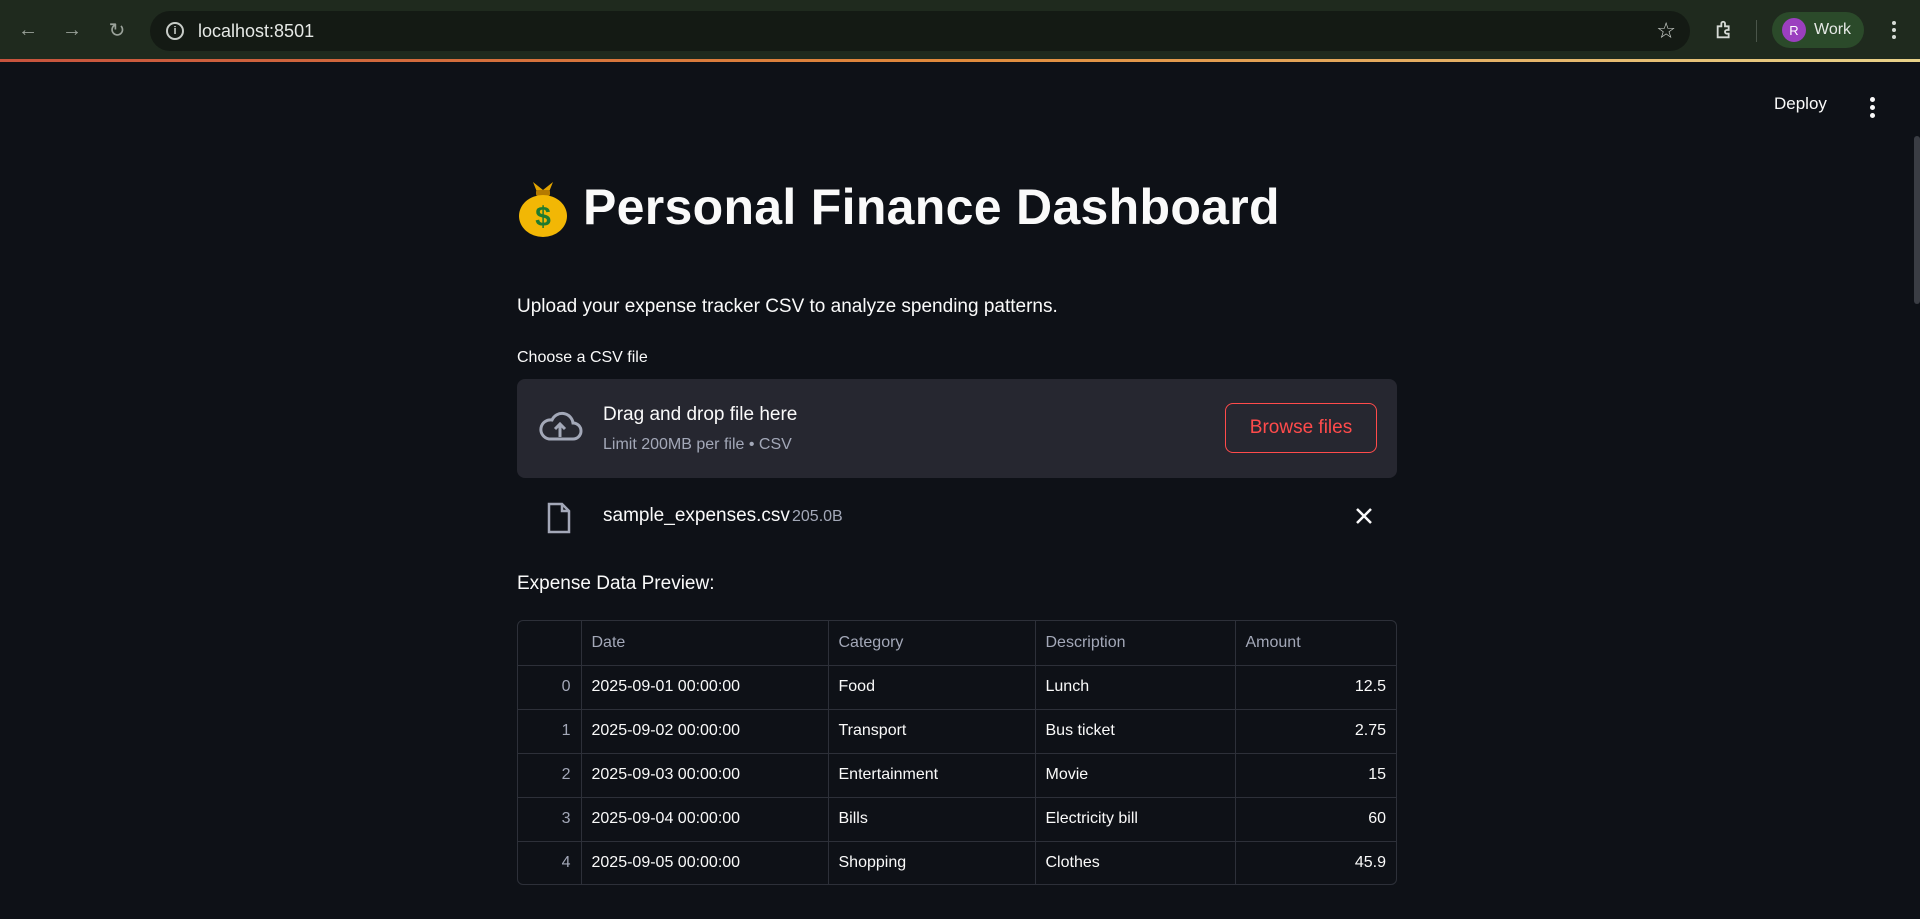  Describe the element at coordinates (1301, 428) in the screenshot. I see `browse-files-button: Browse files` at that location.